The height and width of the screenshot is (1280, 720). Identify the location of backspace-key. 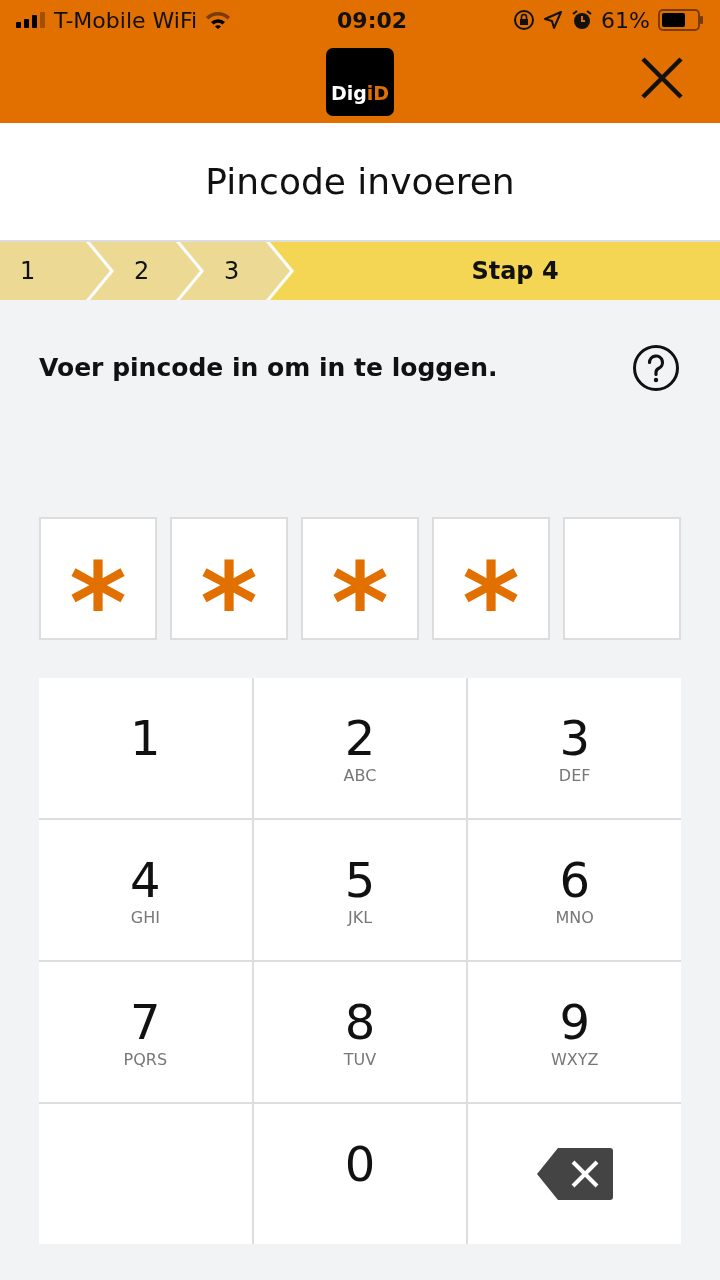
(574, 1174).